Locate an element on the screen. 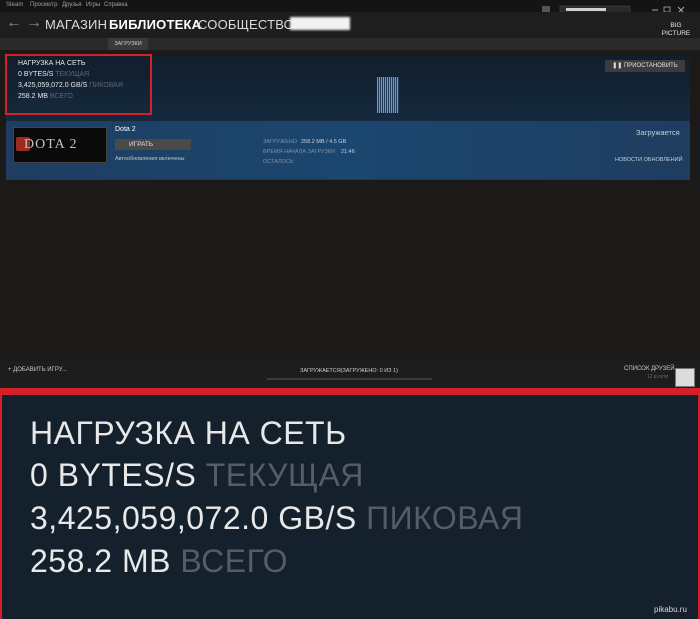 This screenshot has width=700, height=619. download-progress-bar is located at coordinates (349, 379).